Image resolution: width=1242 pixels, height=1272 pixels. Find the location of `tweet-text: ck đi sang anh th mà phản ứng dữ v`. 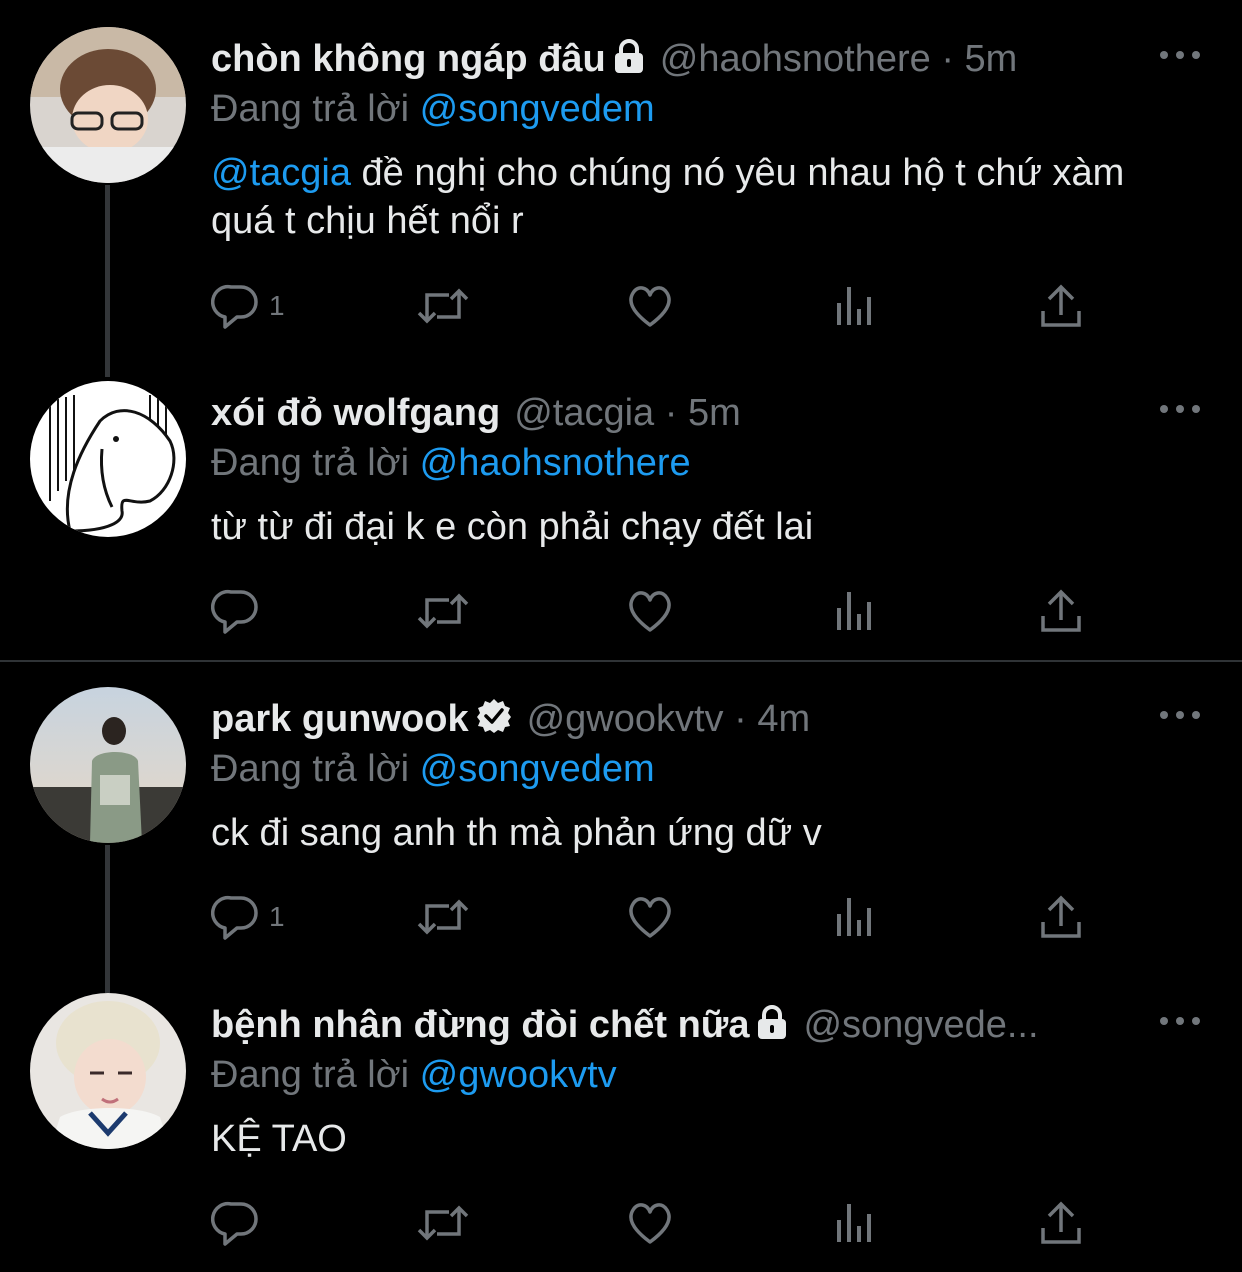

tweet-text: ck đi sang anh th mà phản ứng dữ v is located at coordinates (516, 833).